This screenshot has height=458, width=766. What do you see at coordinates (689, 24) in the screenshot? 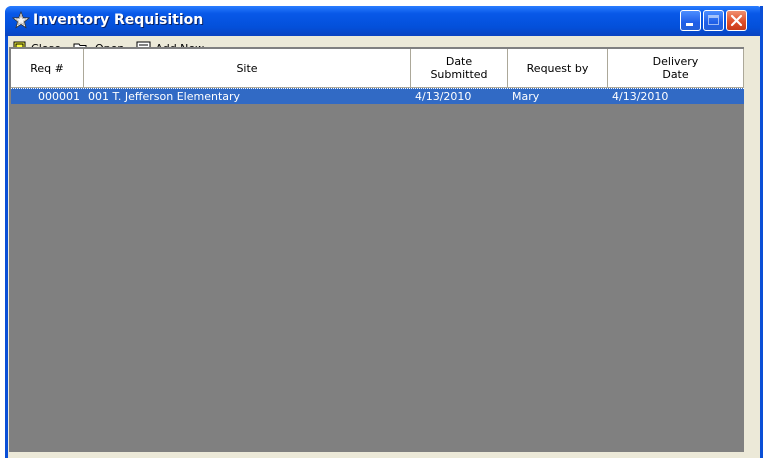
I see `minimize-icon` at bounding box center [689, 24].